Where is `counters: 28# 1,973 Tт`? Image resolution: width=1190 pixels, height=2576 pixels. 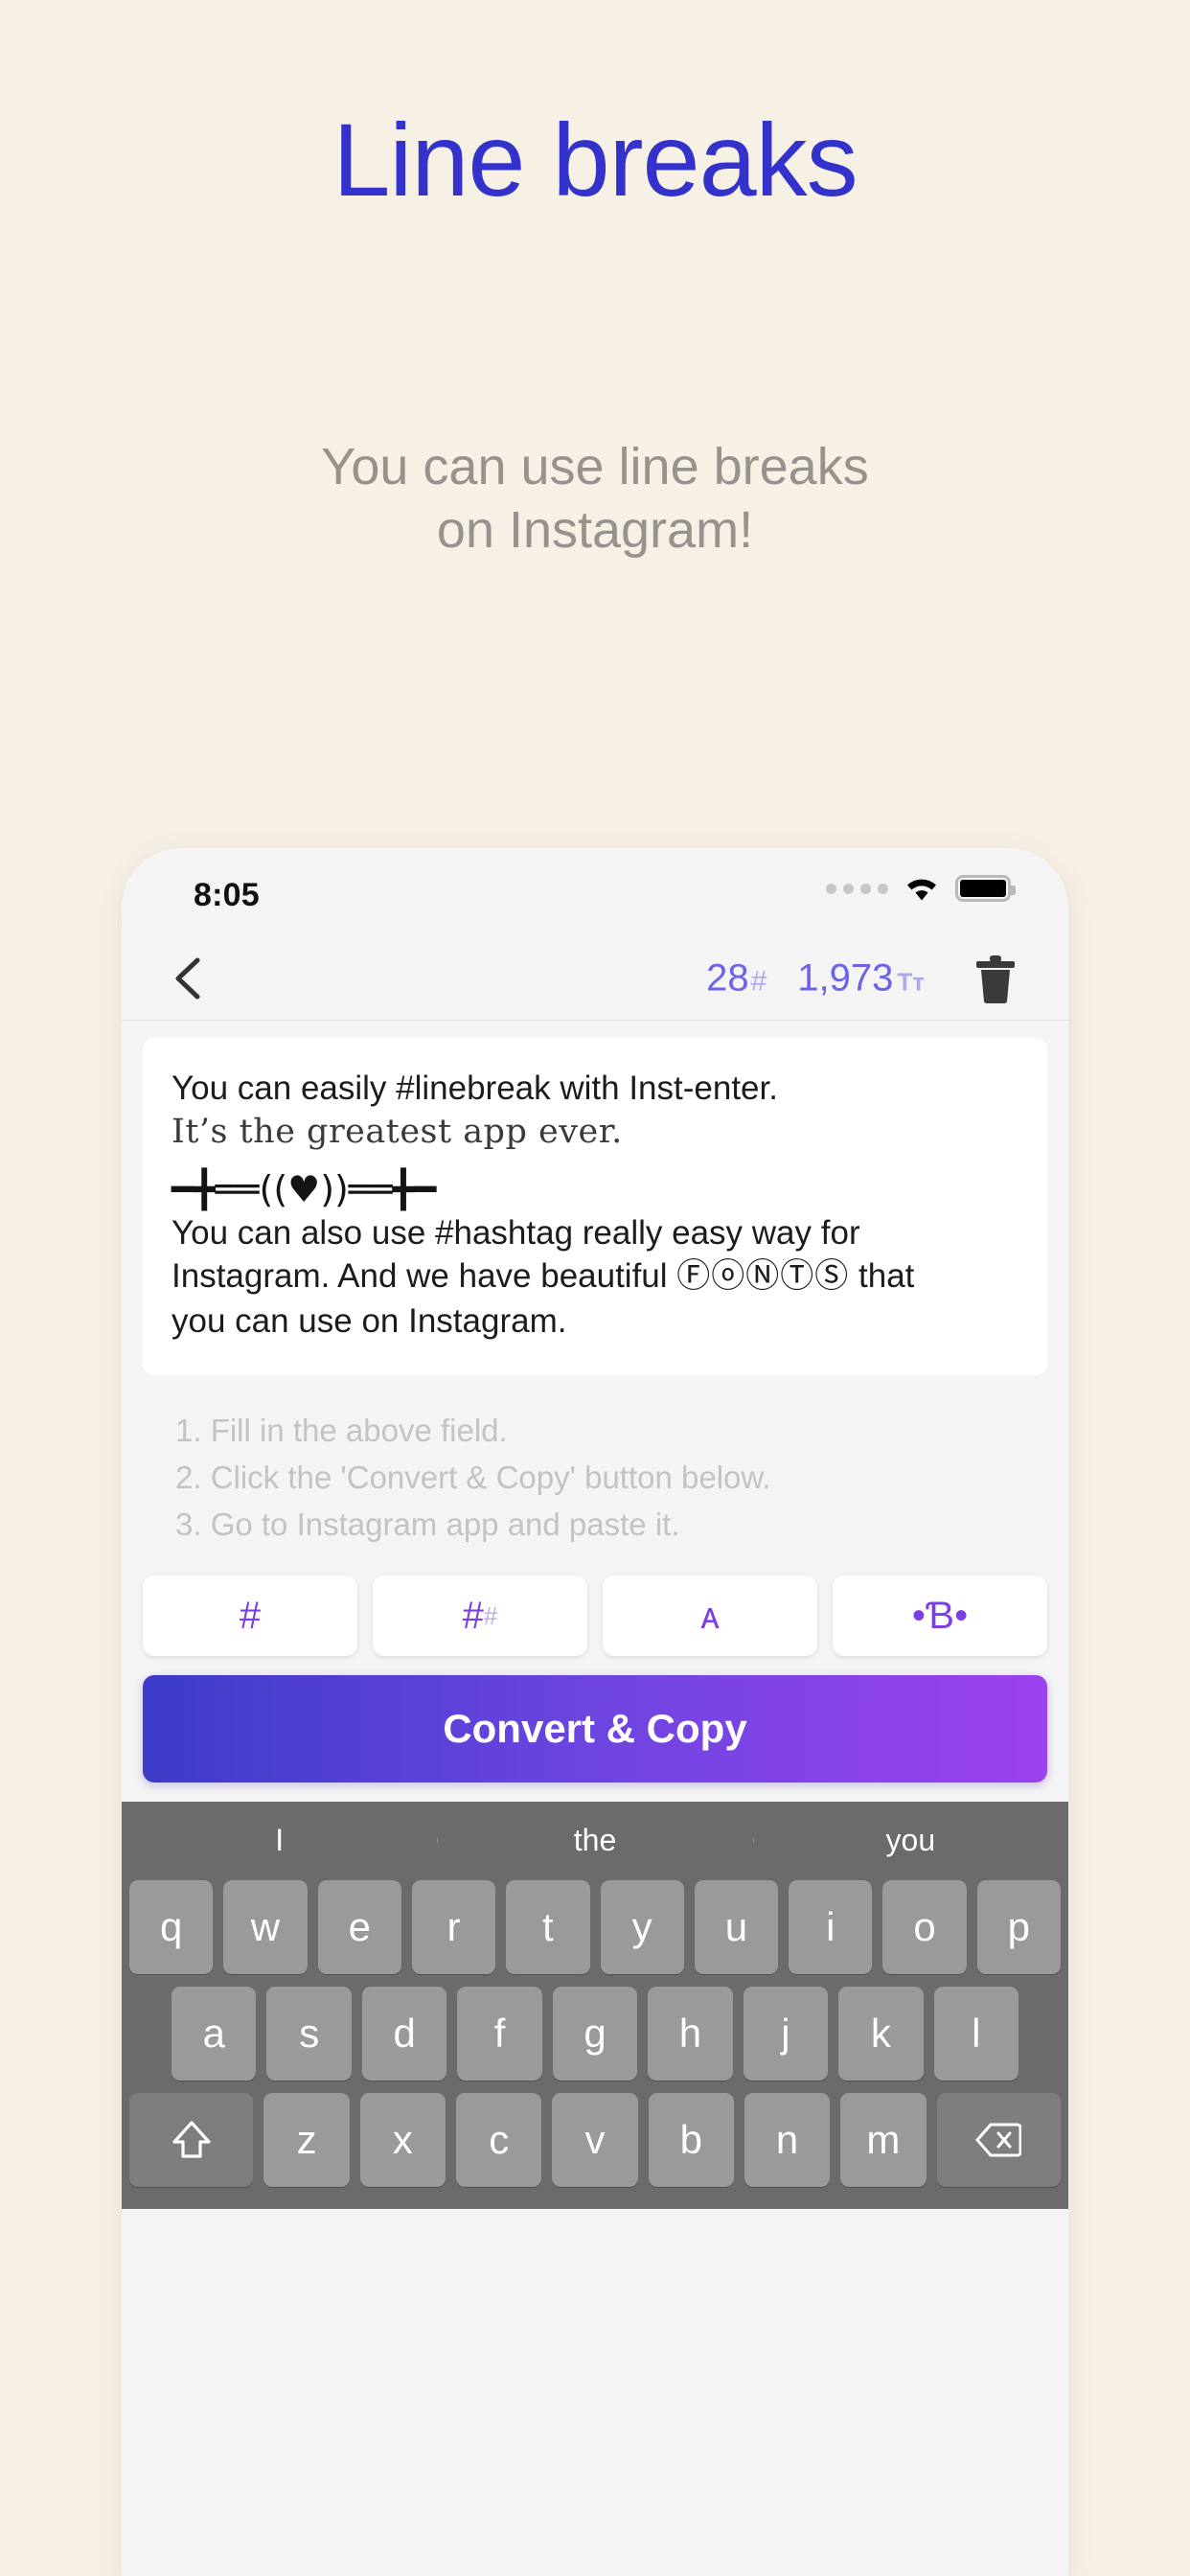 counters: 28# 1,973 Tт is located at coordinates (816, 978).